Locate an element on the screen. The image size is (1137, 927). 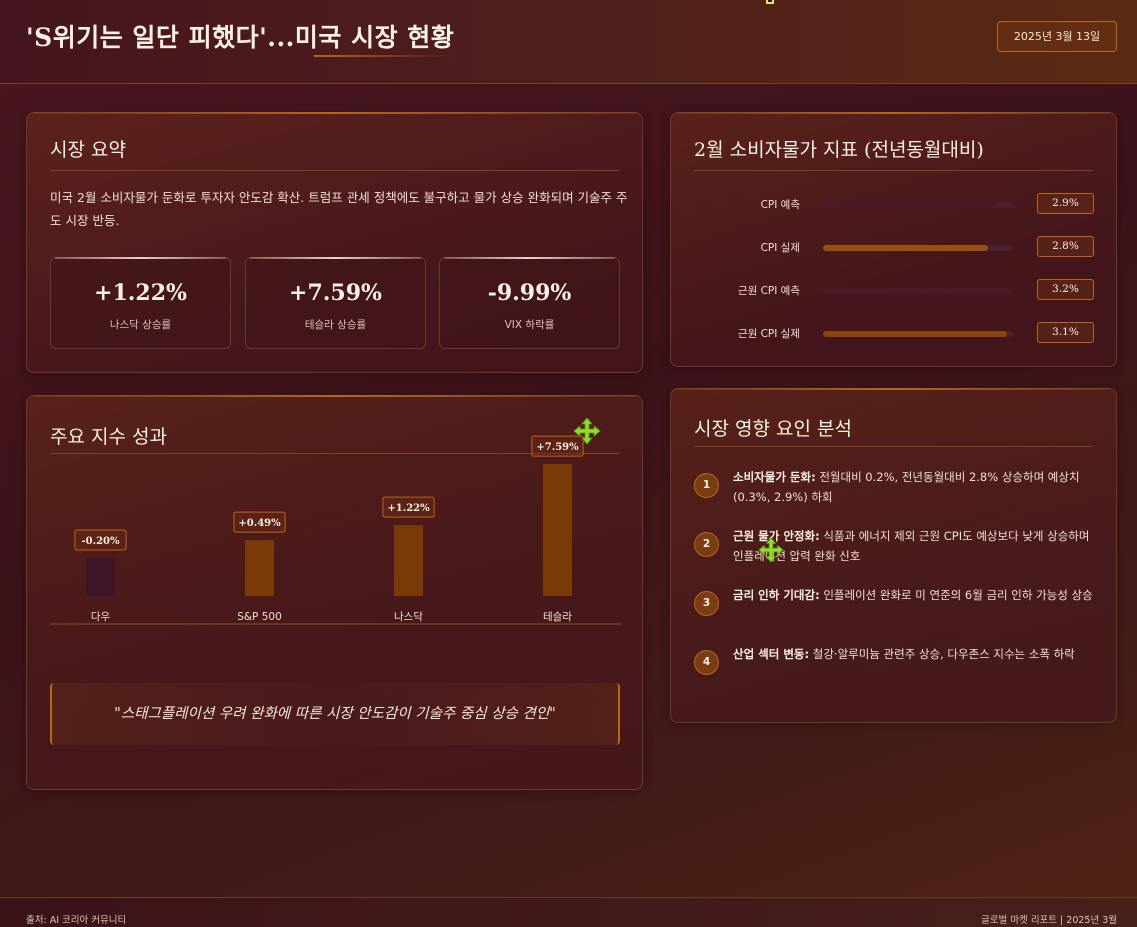
stat-label: VIX 하락률 is located at coordinates (529, 325).